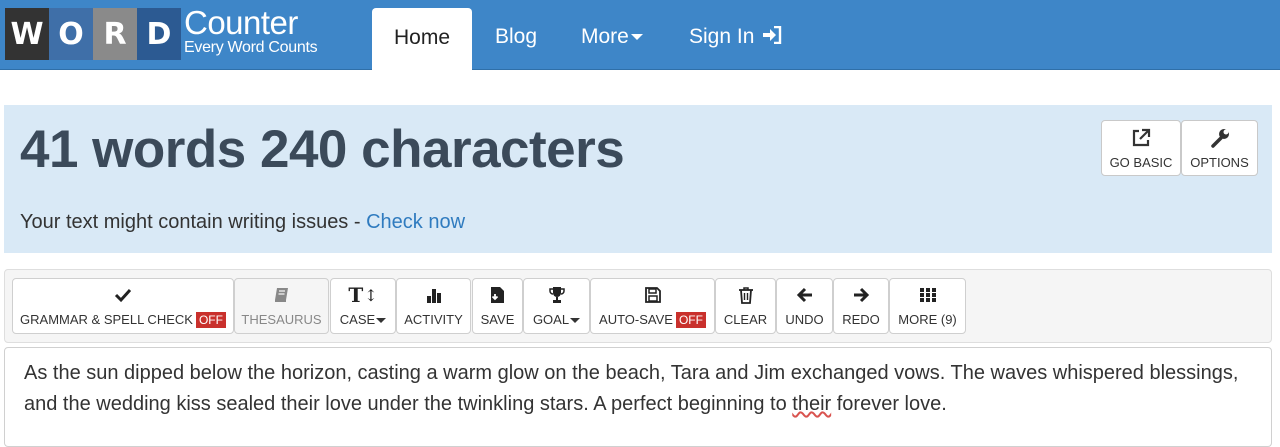 The width and height of the screenshot is (1280, 447). What do you see at coordinates (746, 295) in the screenshot?
I see `trash-icon` at bounding box center [746, 295].